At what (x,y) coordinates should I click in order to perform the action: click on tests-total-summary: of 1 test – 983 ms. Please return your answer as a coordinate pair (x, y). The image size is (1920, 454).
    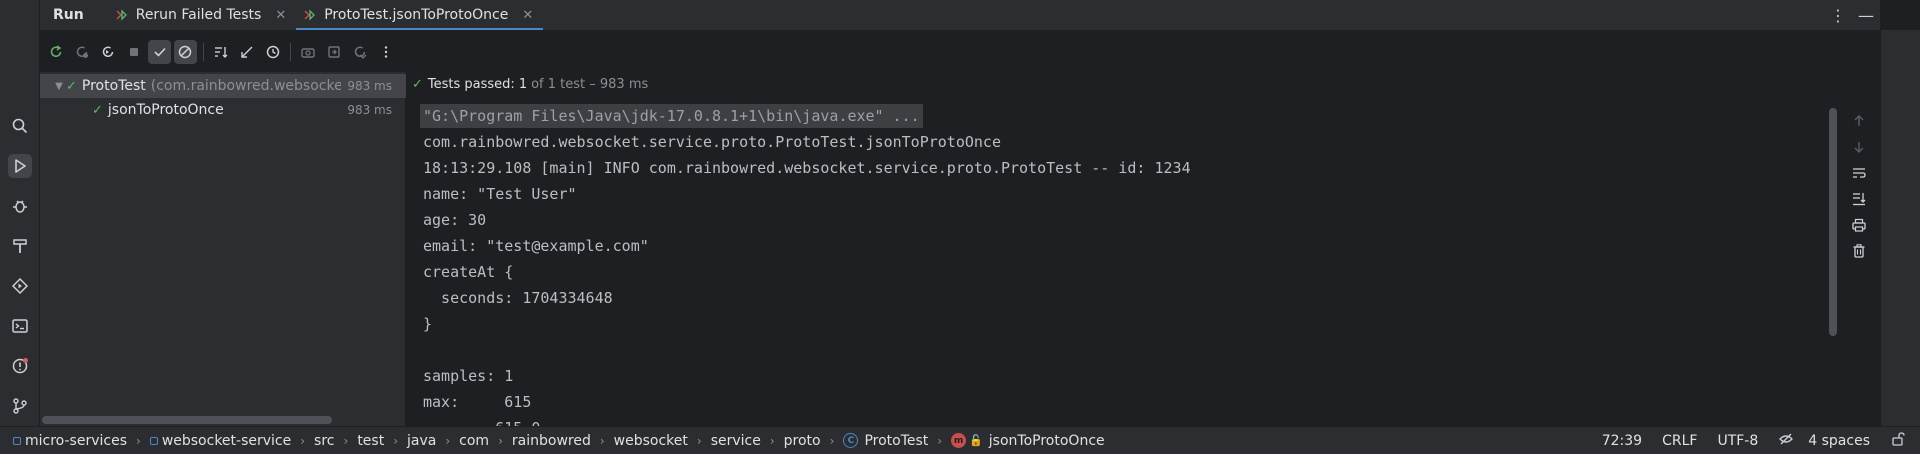
    Looking at the image, I should click on (590, 84).